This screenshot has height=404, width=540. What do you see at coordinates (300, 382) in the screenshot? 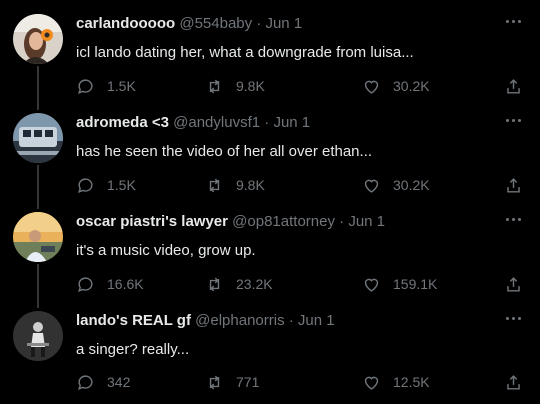
I see `tweet-actions: 342 771 12.5K` at bounding box center [300, 382].